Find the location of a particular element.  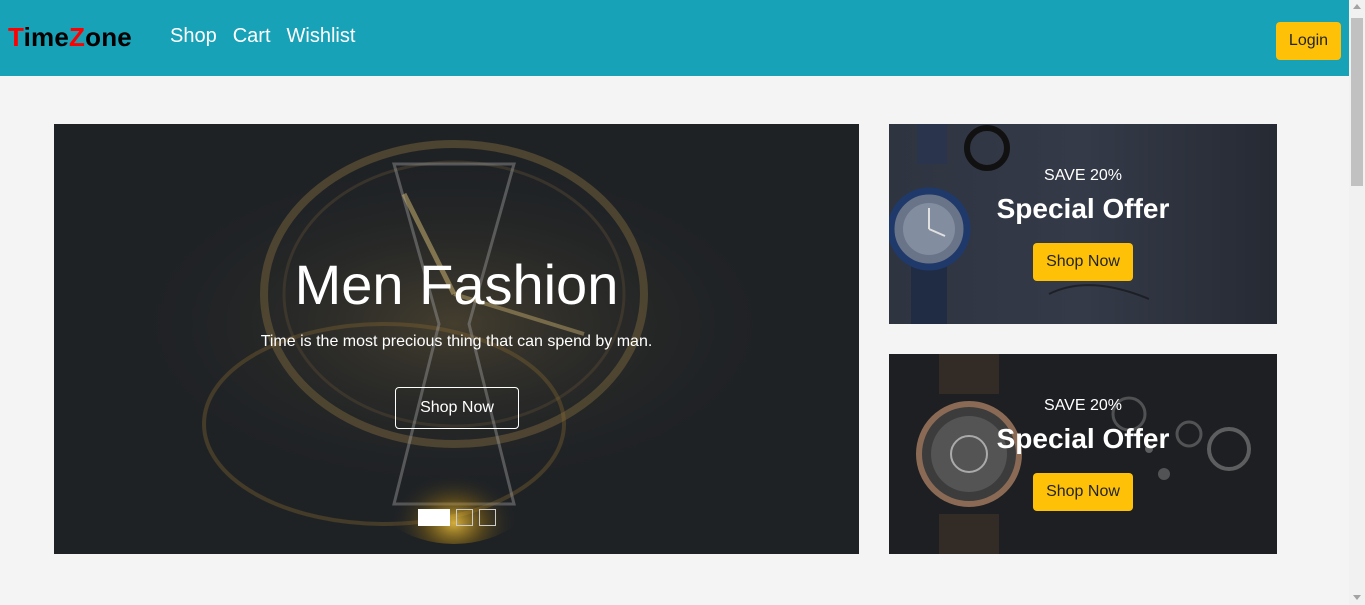

offer-2-title: Special Offer is located at coordinates (1083, 438).